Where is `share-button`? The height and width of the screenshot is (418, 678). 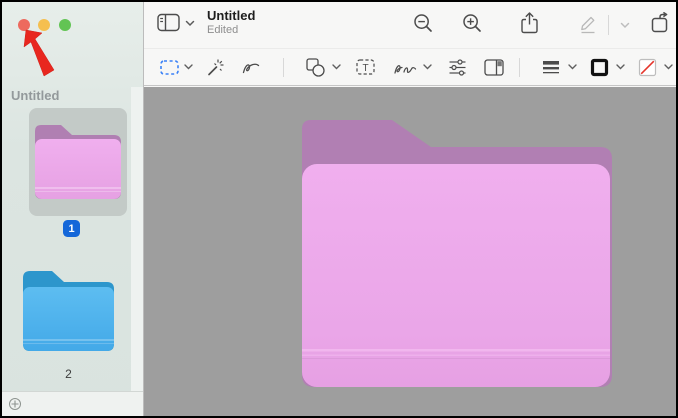
share-button is located at coordinates (529, 23).